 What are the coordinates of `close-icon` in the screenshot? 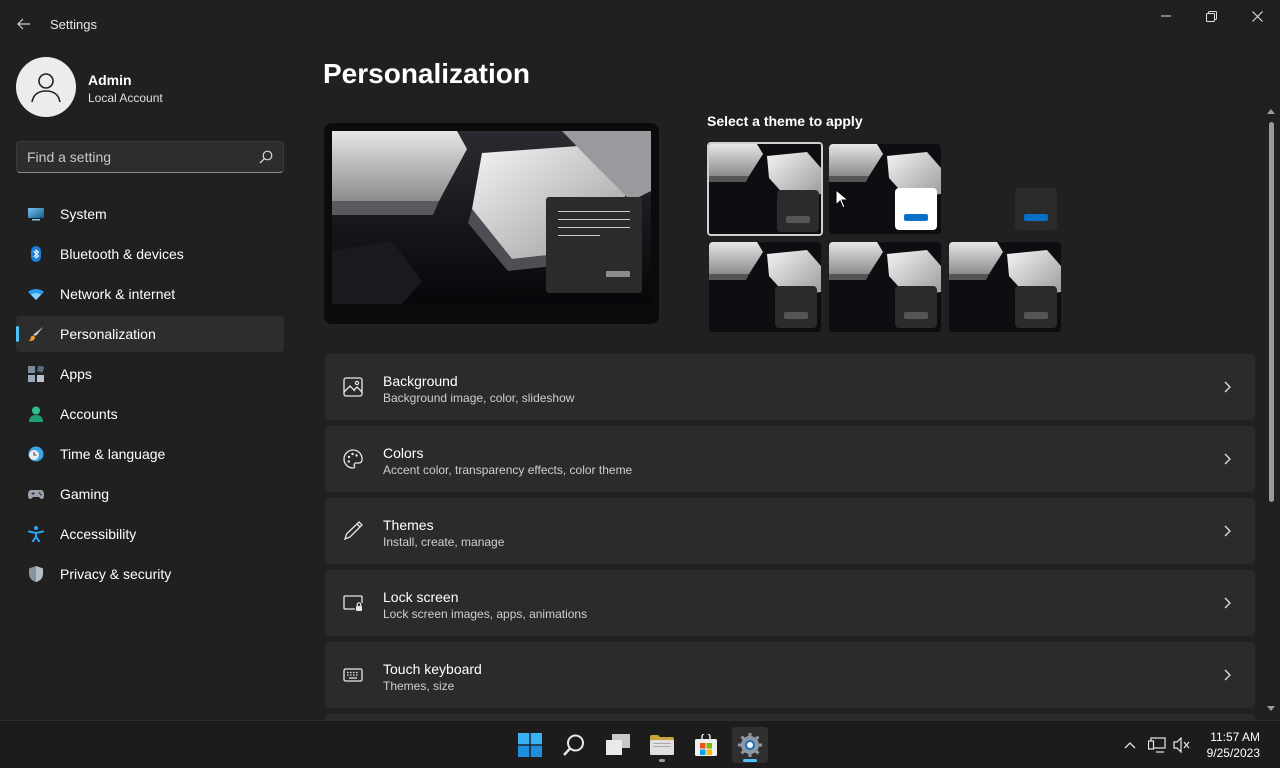 It's located at (1257, 16).